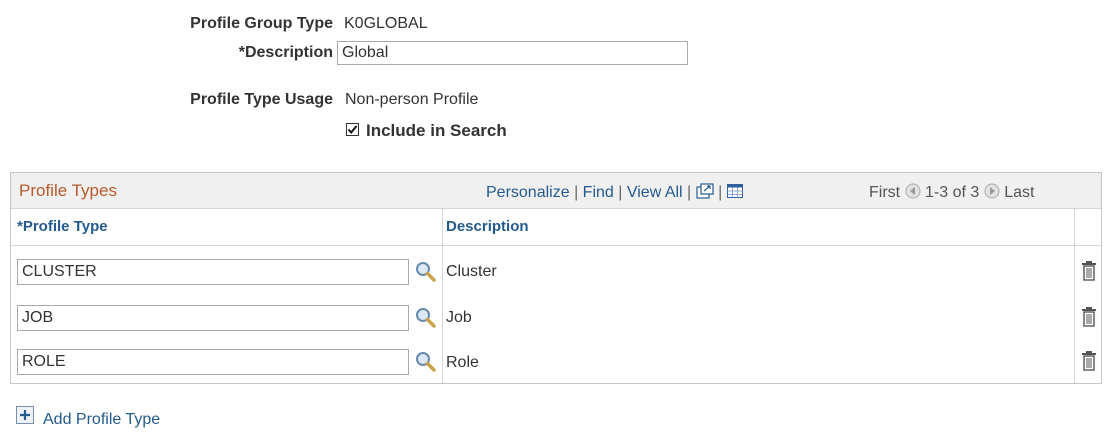 Image resolution: width=1107 pixels, height=432 pixels. I want to click on grid-title: Profile Types, so click(68, 190).